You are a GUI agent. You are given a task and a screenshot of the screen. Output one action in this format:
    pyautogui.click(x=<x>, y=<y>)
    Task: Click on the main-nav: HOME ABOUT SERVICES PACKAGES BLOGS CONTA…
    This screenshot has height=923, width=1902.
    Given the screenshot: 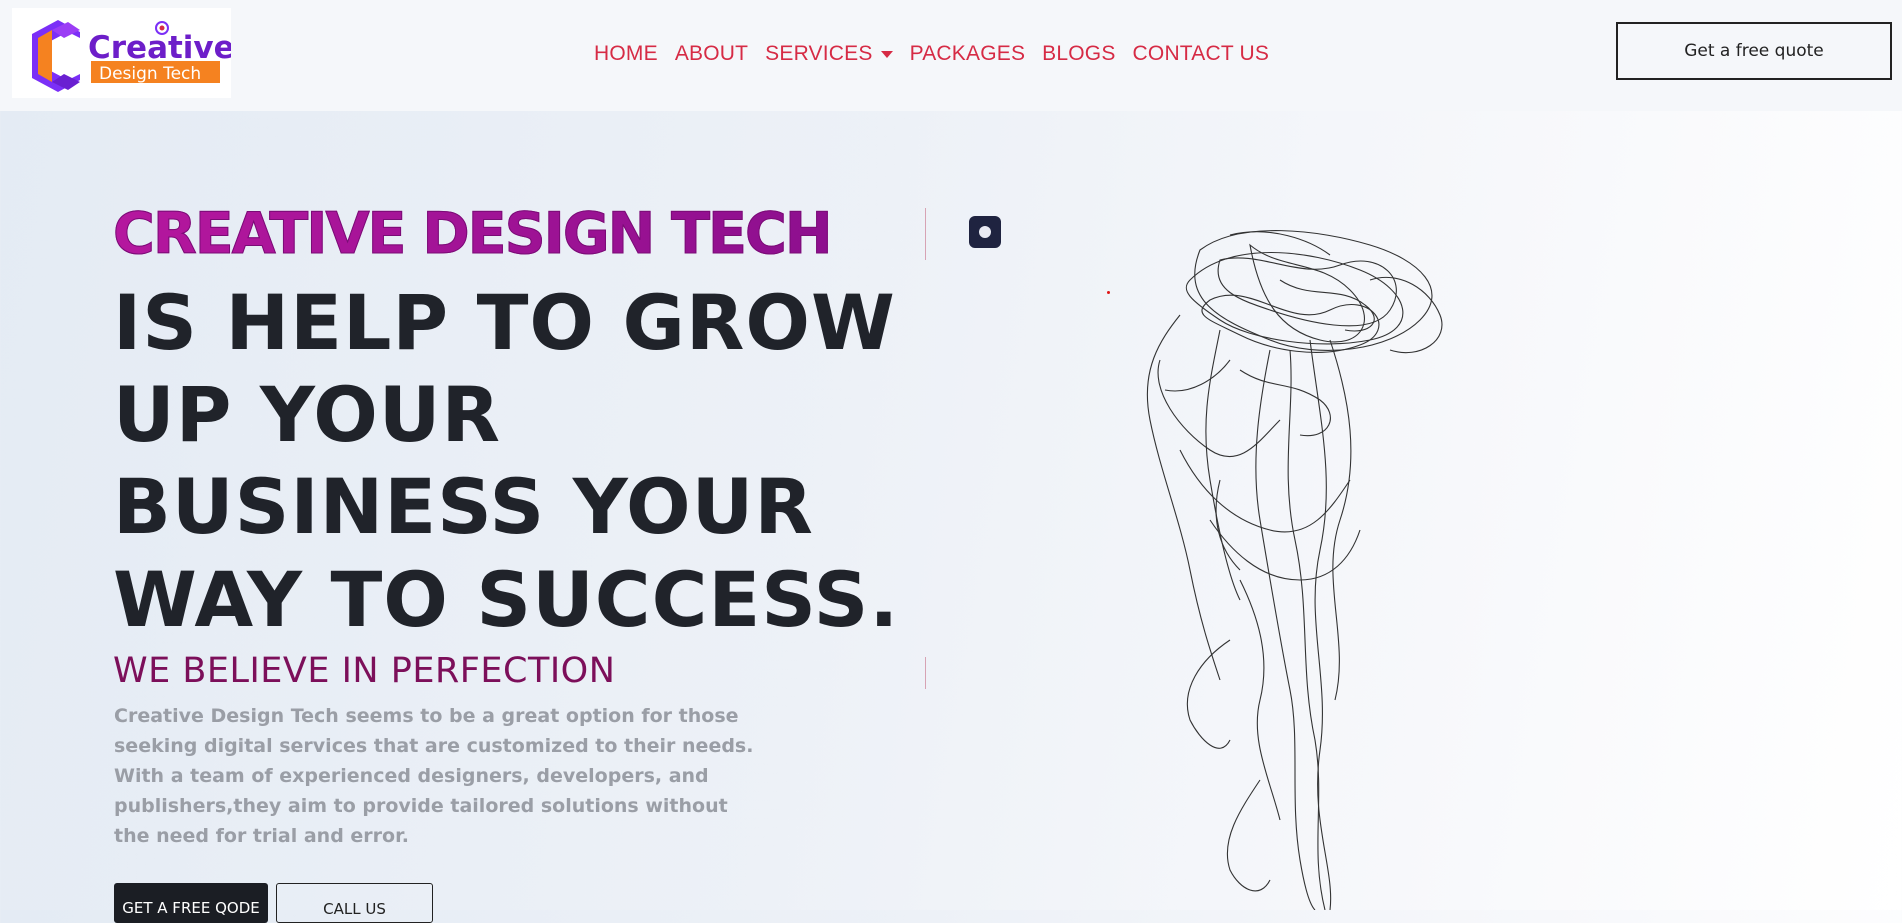 What is the action you would take?
    pyautogui.click(x=940, y=54)
    